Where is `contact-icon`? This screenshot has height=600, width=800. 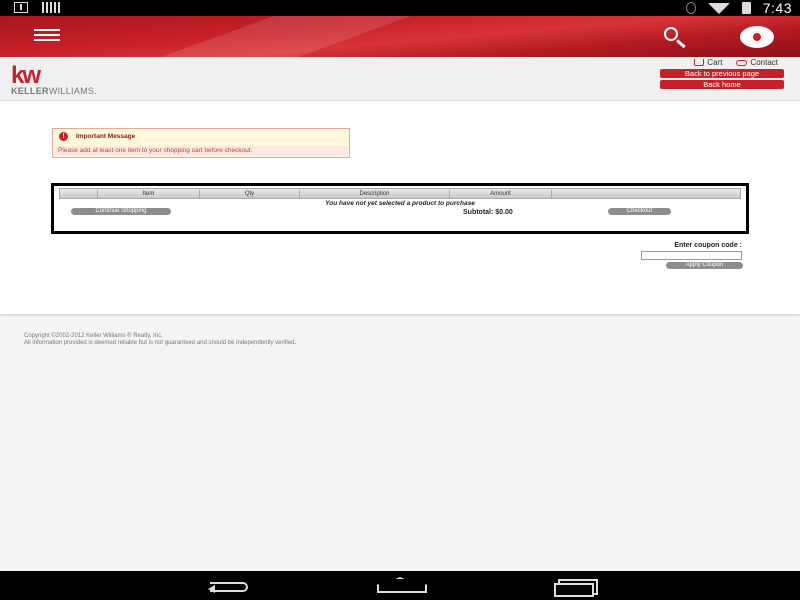 contact-icon is located at coordinates (742, 62).